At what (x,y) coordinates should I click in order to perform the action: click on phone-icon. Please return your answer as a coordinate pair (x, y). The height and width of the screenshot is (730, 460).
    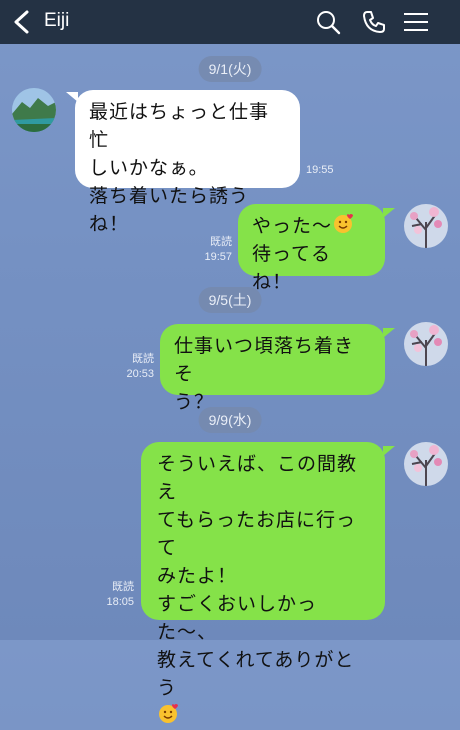
    Looking at the image, I should click on (374, 22).